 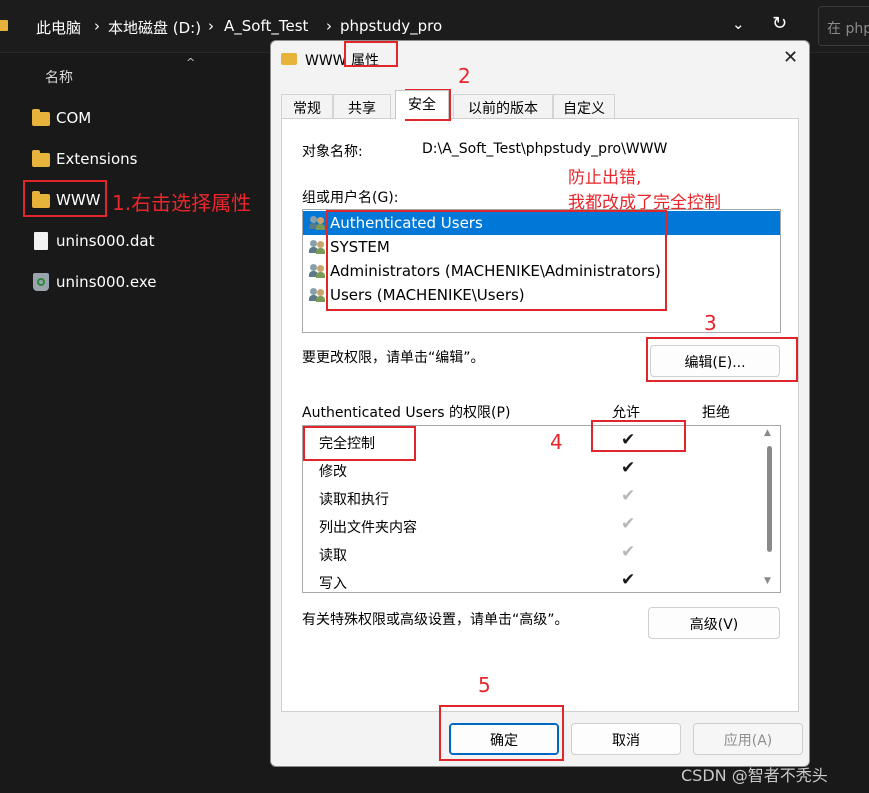 What do you see at coordinates (266, 26) in the screenshot?
I see `breadcrumb-a-soft-test: A_Soft_Test` at bounding box center [266, 26].